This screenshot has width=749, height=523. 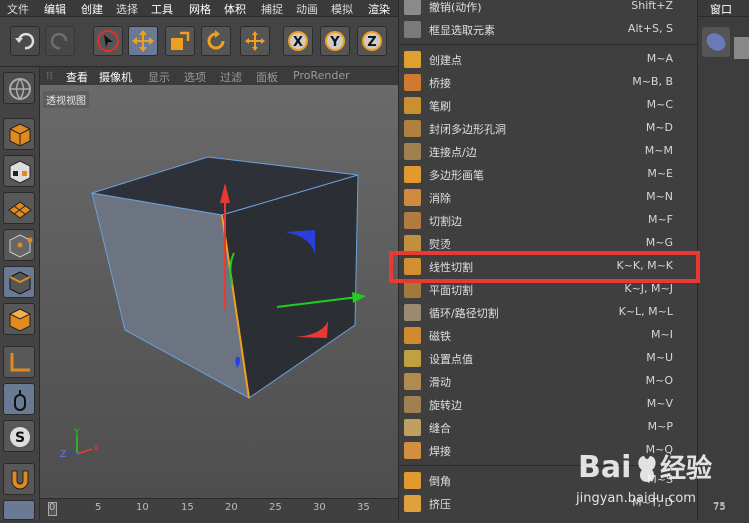 I want to click on select-tool-button, so click(x=108, y=41).